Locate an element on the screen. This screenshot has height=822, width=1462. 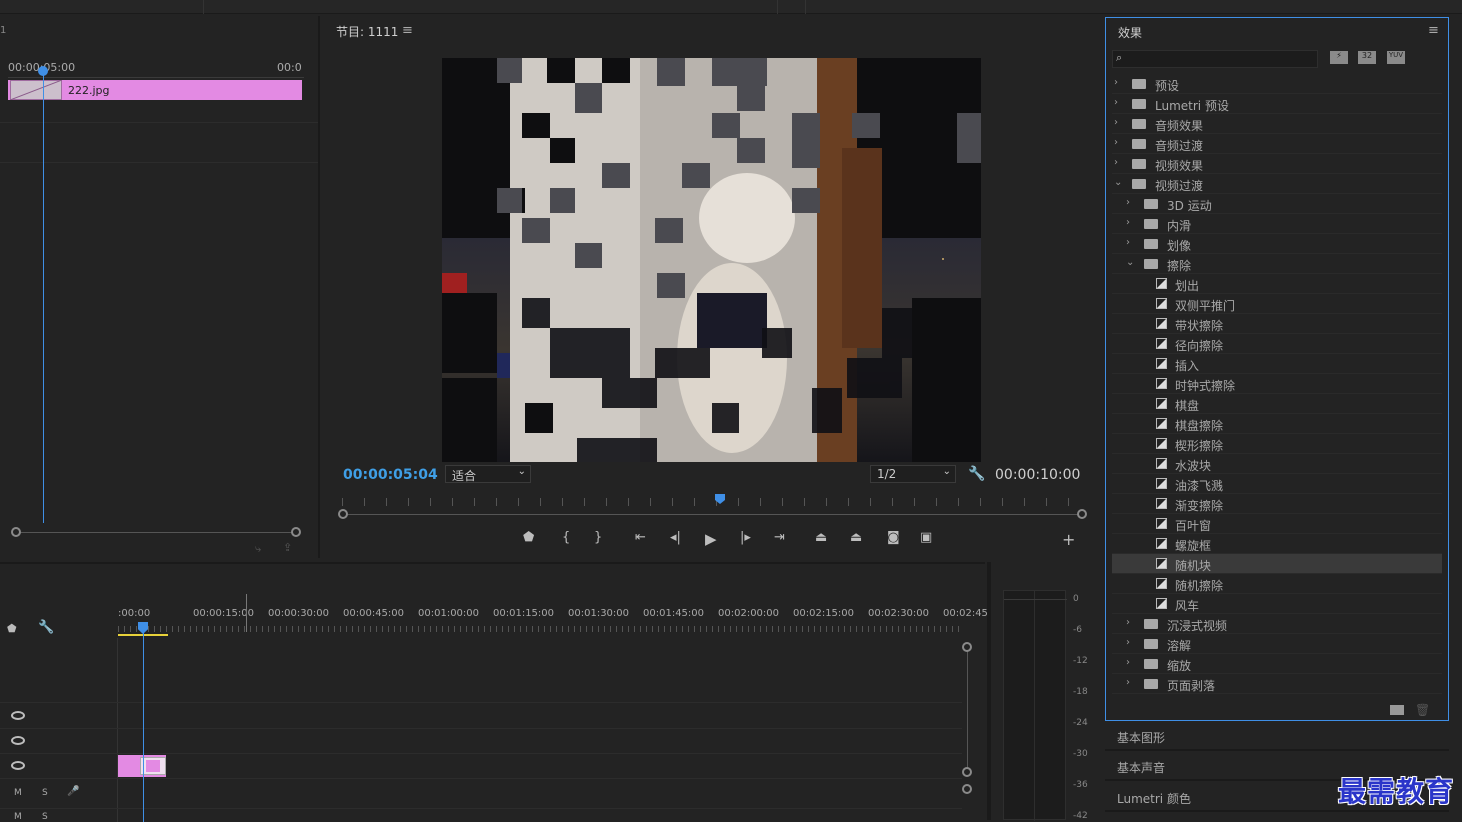
new-bin-icon is located at coordinates (1397, 710).